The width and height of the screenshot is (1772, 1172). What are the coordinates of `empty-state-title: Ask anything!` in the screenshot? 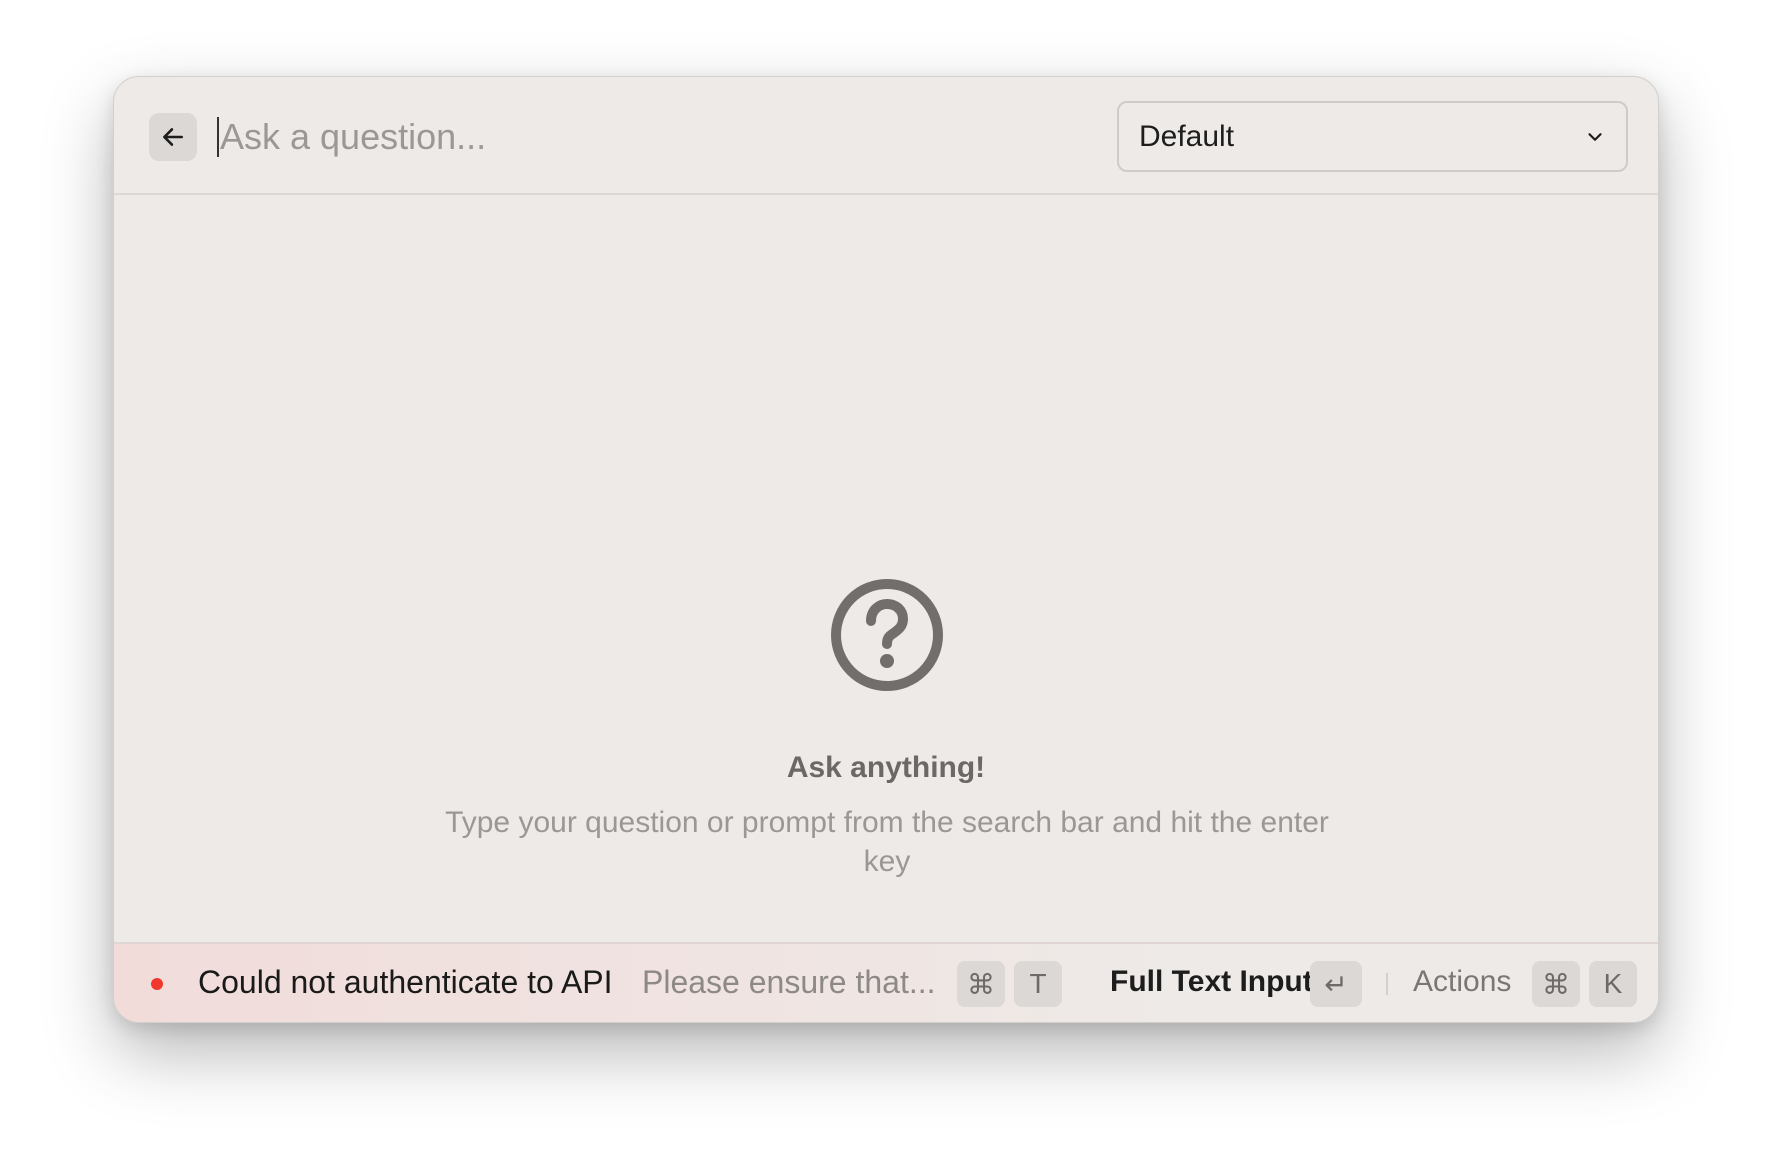 It's located at (886, 767).